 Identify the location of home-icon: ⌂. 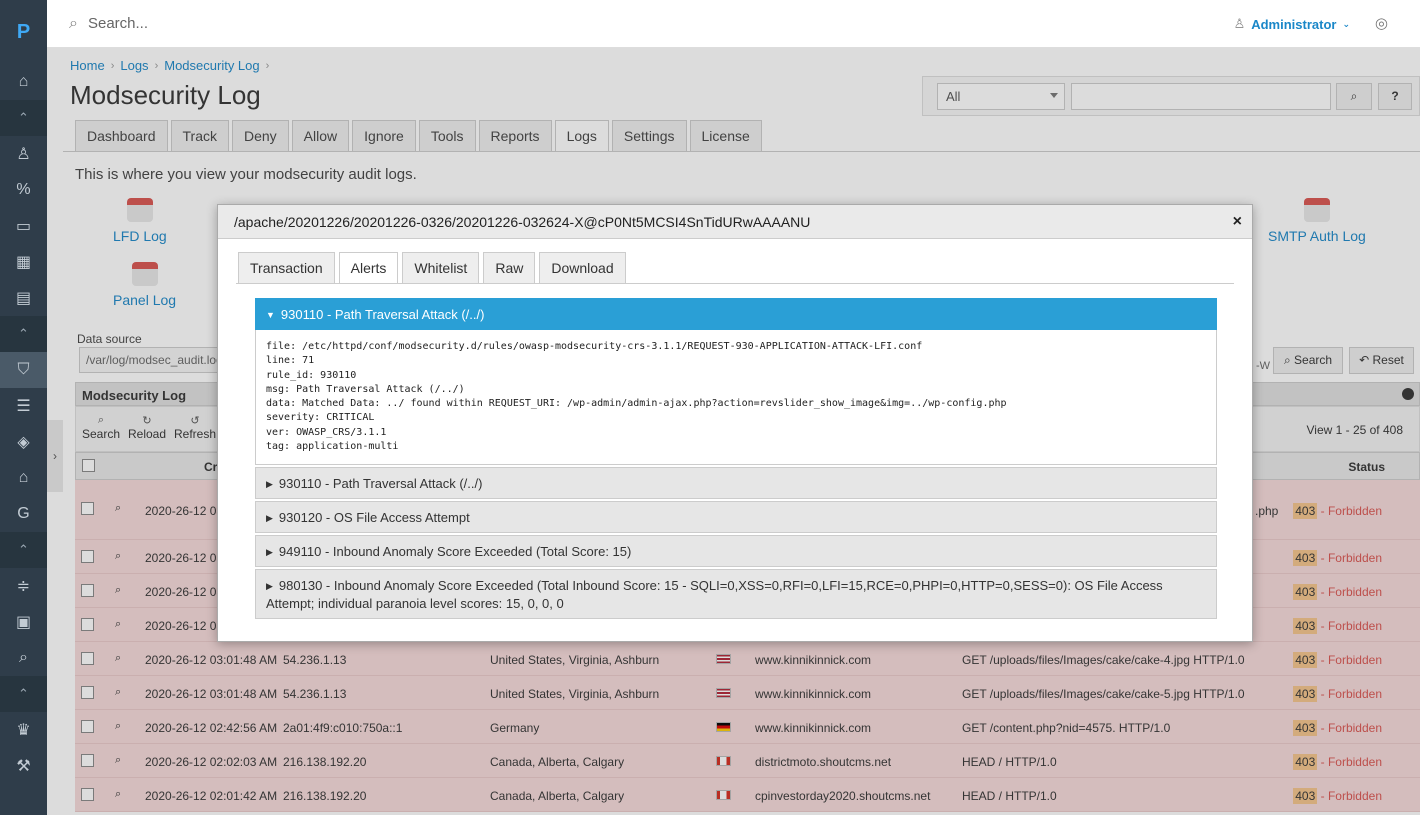
(23, 82).